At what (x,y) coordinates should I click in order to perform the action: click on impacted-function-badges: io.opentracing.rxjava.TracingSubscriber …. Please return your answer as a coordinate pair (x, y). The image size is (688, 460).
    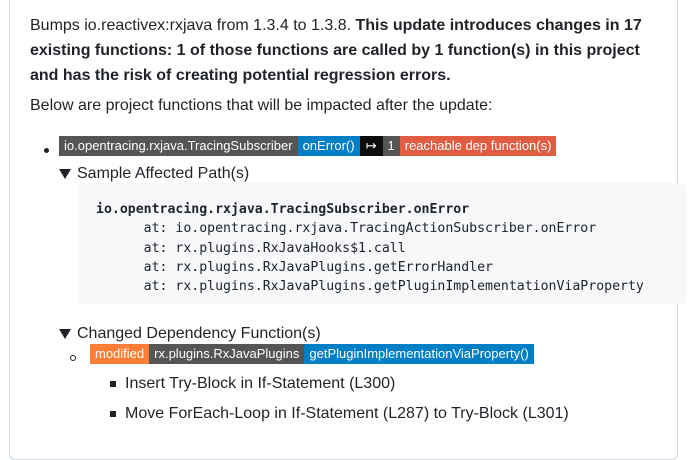
    Looking at the image, I should click on (308, 146).